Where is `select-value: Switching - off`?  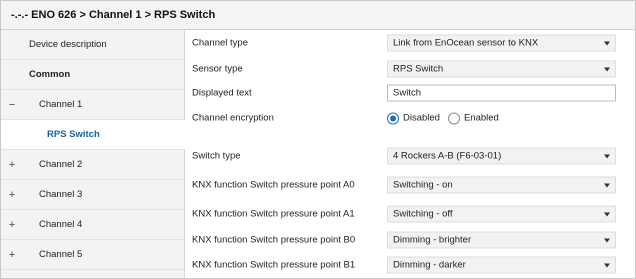
select-value: Switching - off is located at coordinates (423, 214).